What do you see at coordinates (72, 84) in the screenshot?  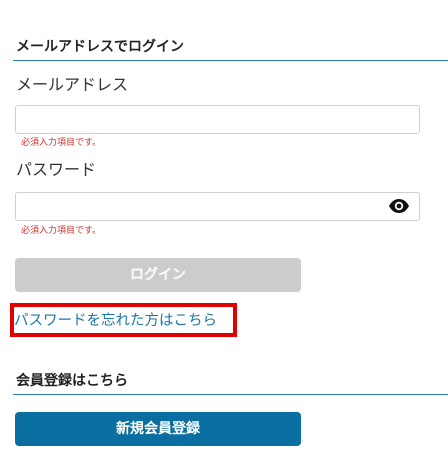 I see `email-label: メールアドレス` at bounding box center [72, 84].